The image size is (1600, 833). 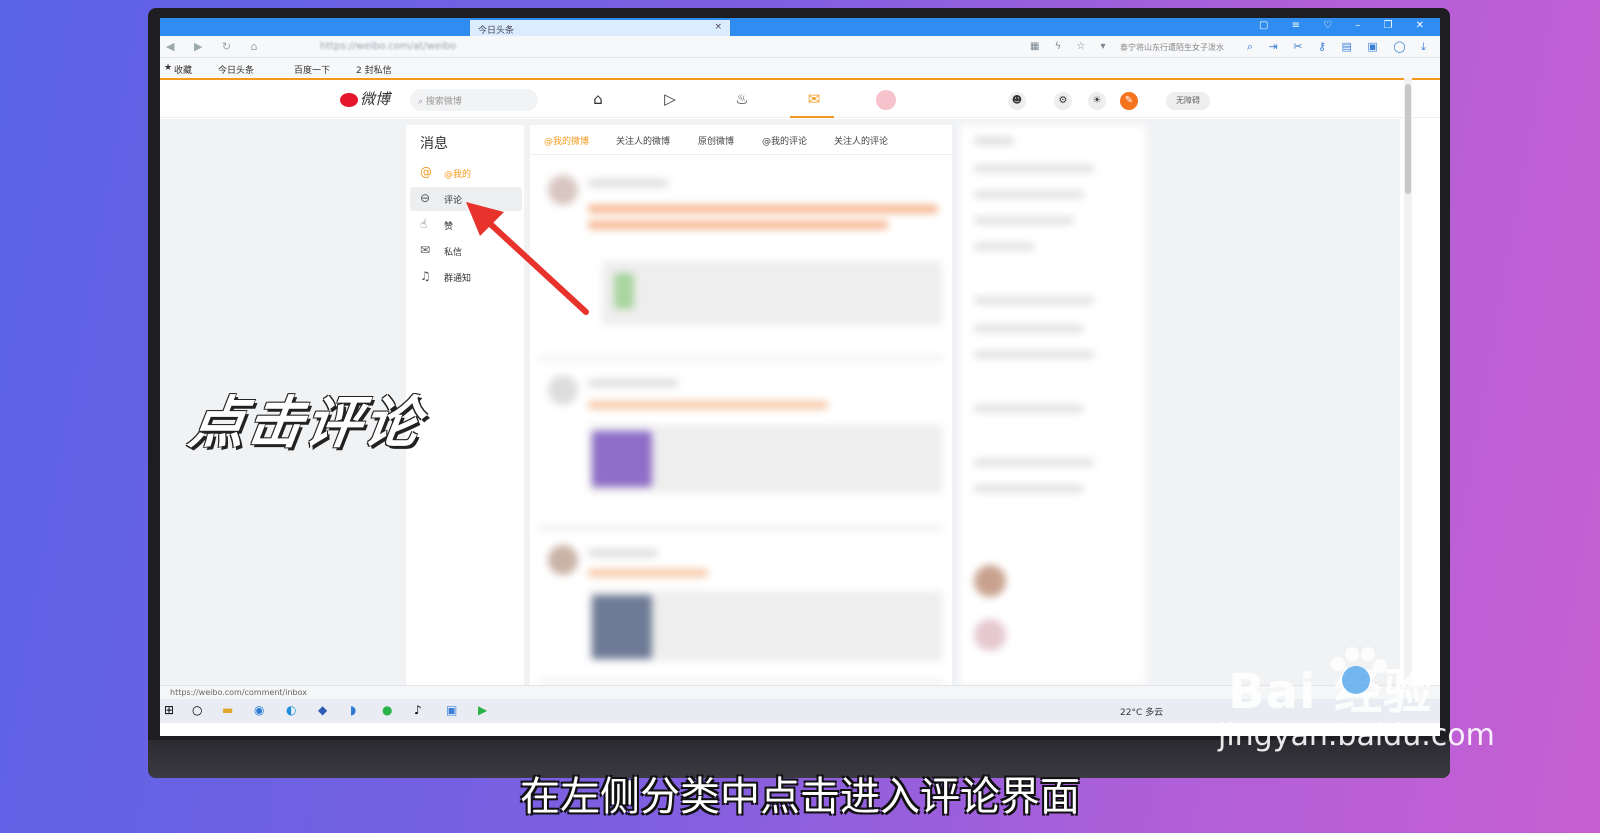 What do you see at coordinates (800, 98) in the screenshot?
I see `weibo-header: 微博 ⌕ 搜索微博 ⌂ ▷ ♨ ✉ ☻ ⚙ ☀ ✎ 无障碍` at bounding box center [800, 98].